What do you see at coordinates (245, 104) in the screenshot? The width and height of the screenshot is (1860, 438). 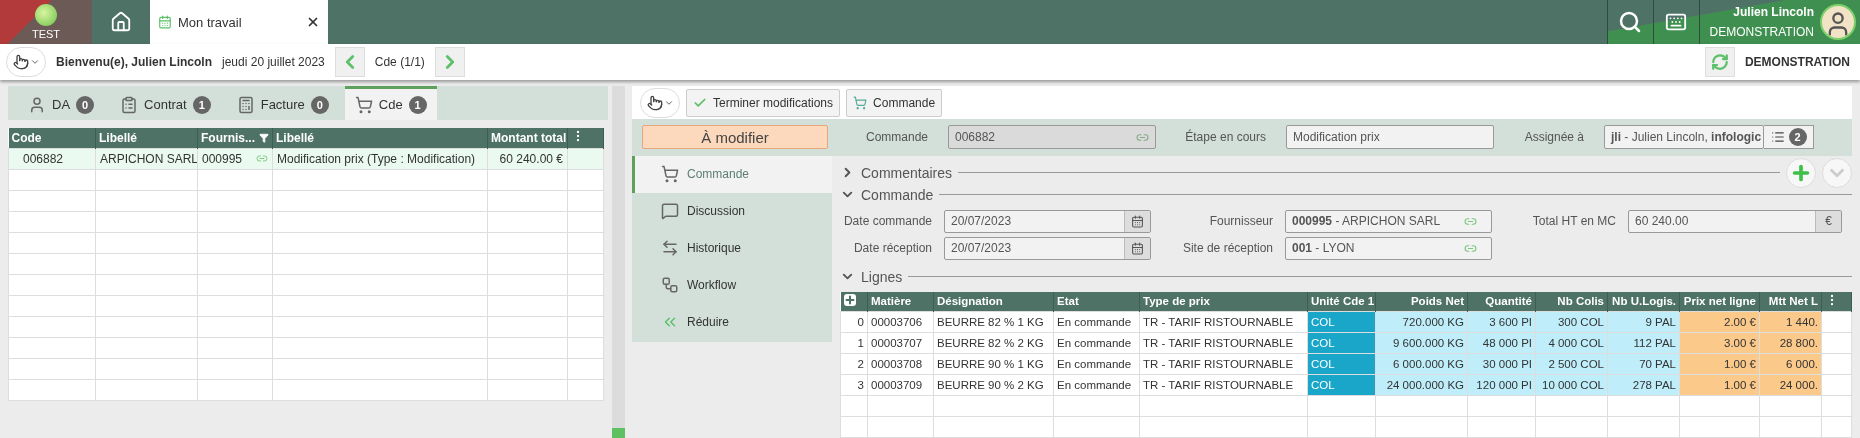 I see `calculator-icon` at bounding box center [245, 104].